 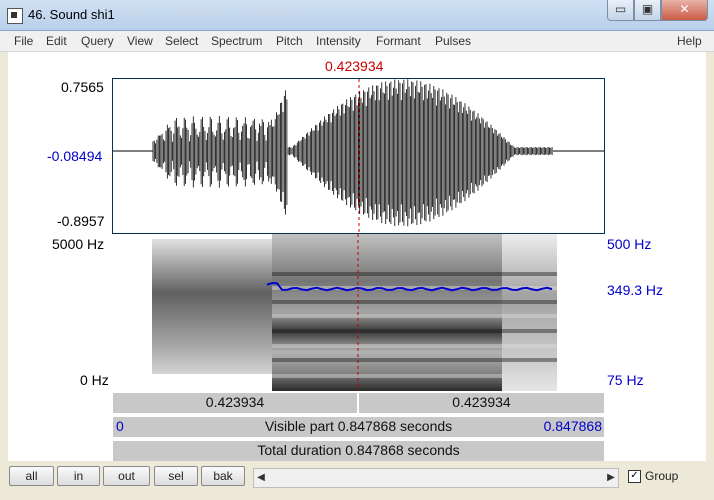 I want to click on menu-intensity: Intensity, so click(x=338, y=41).